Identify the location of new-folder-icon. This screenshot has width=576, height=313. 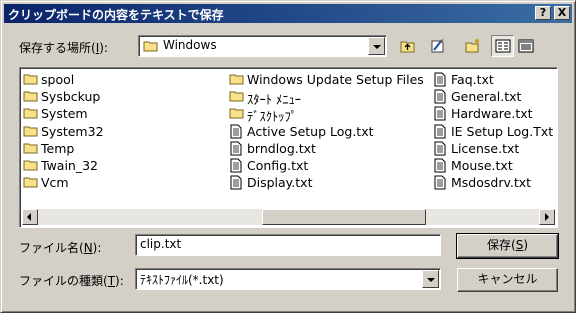
(472, 46).